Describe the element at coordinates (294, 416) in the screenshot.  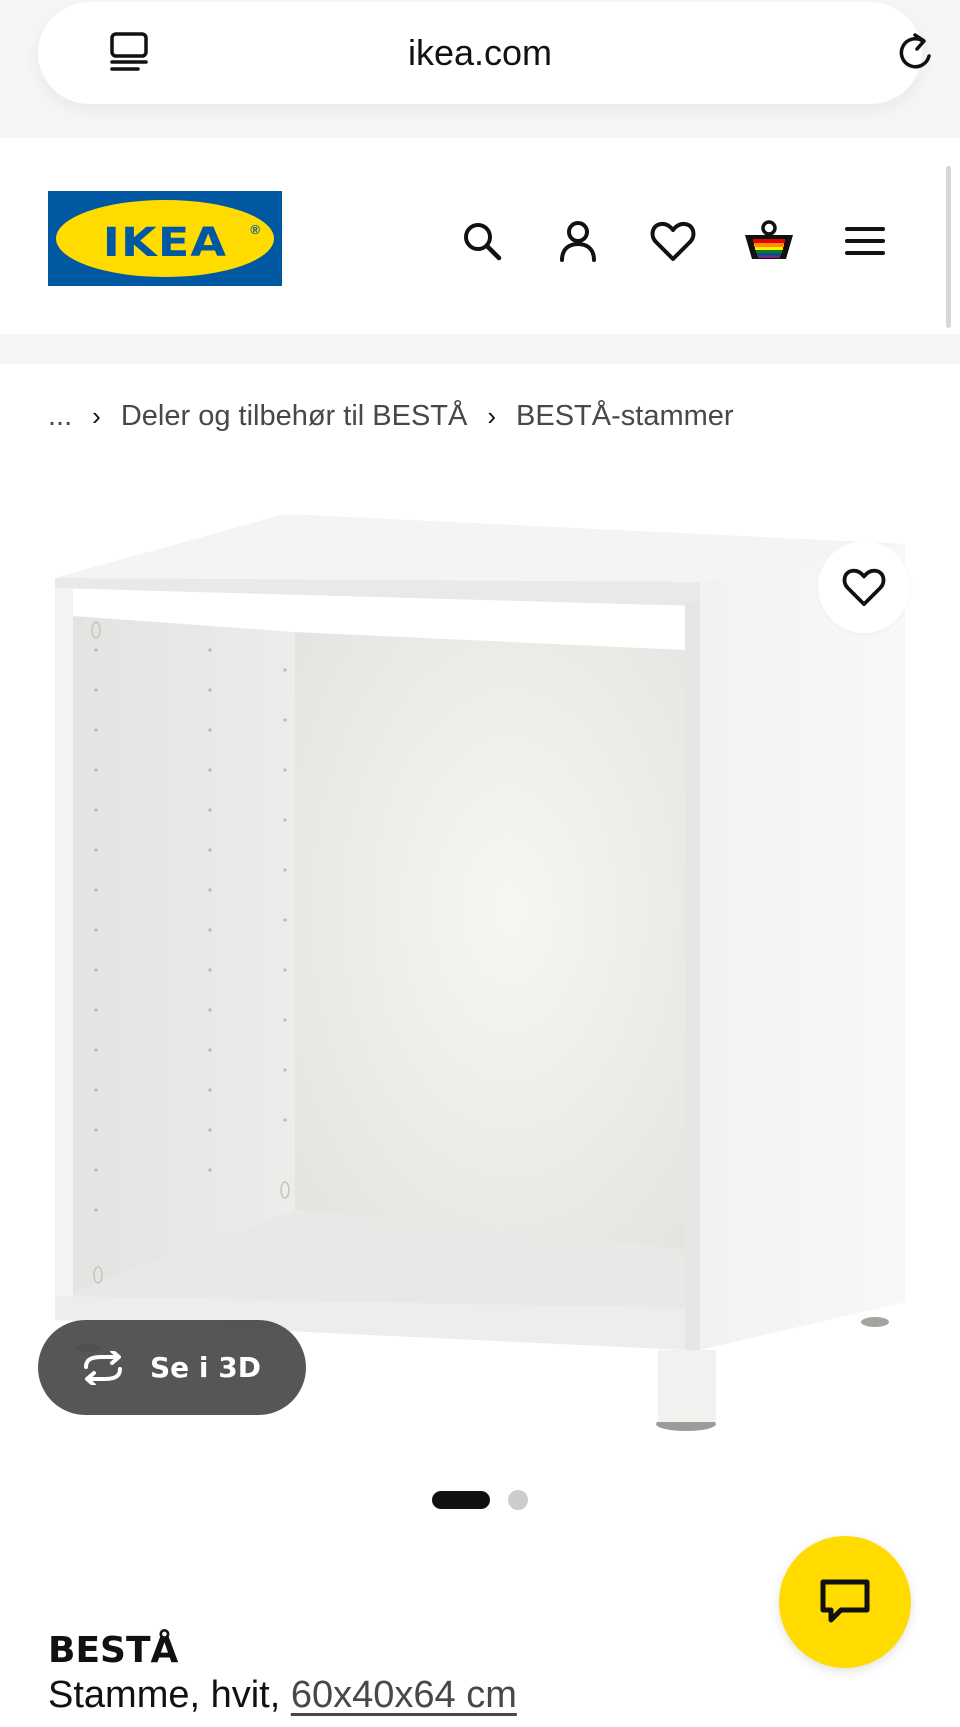
I see `breadcrumb-item-parts: Deler og tilbehør til BESTÅ` at that location.